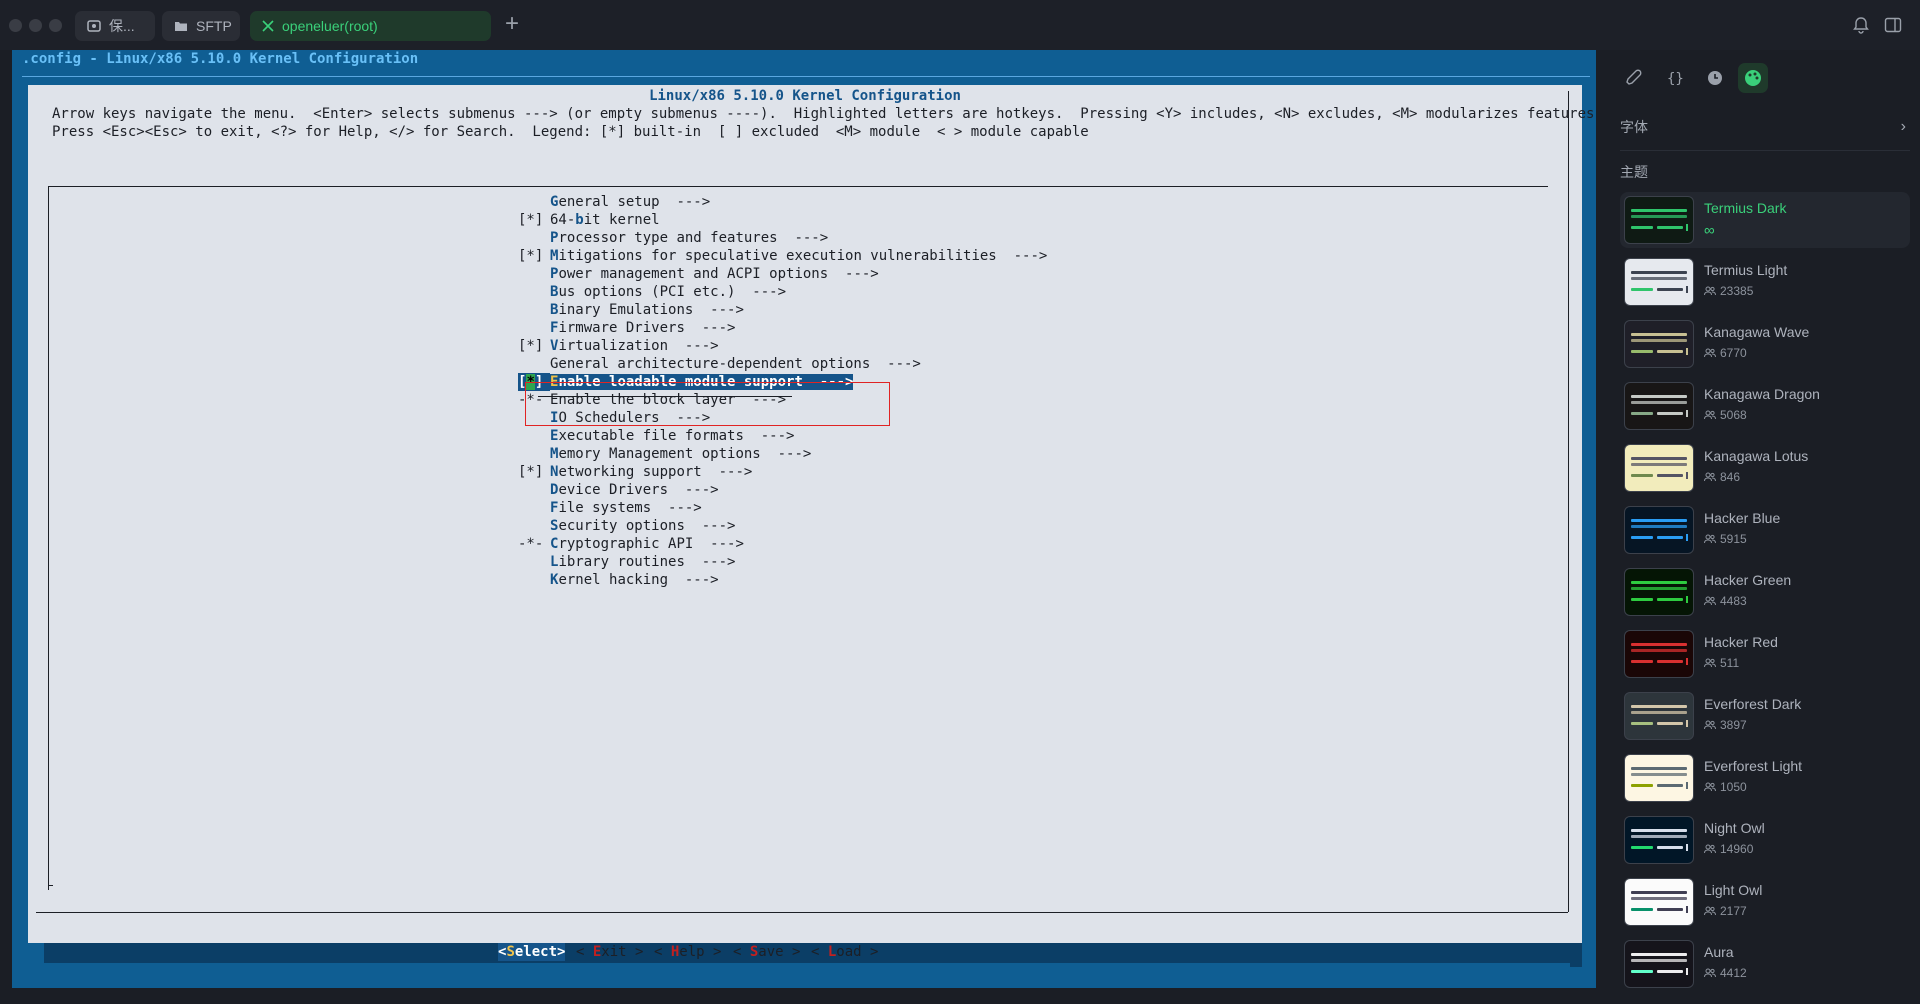 The height and width of the screenshot is (1004, 1920). I want to click on menu-item: Library routines --->, so click(782, 562).